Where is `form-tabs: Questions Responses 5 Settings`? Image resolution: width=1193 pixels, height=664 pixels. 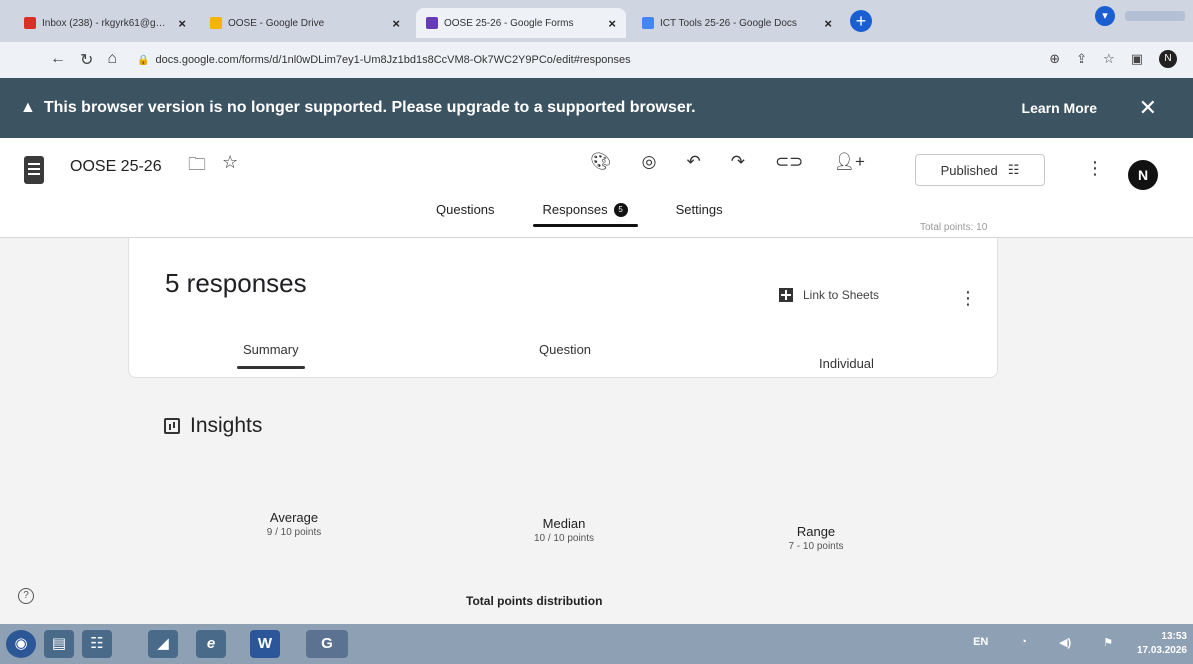
form-tabs: Questions Responses 5 Settings is located at coordinates (579, 214).